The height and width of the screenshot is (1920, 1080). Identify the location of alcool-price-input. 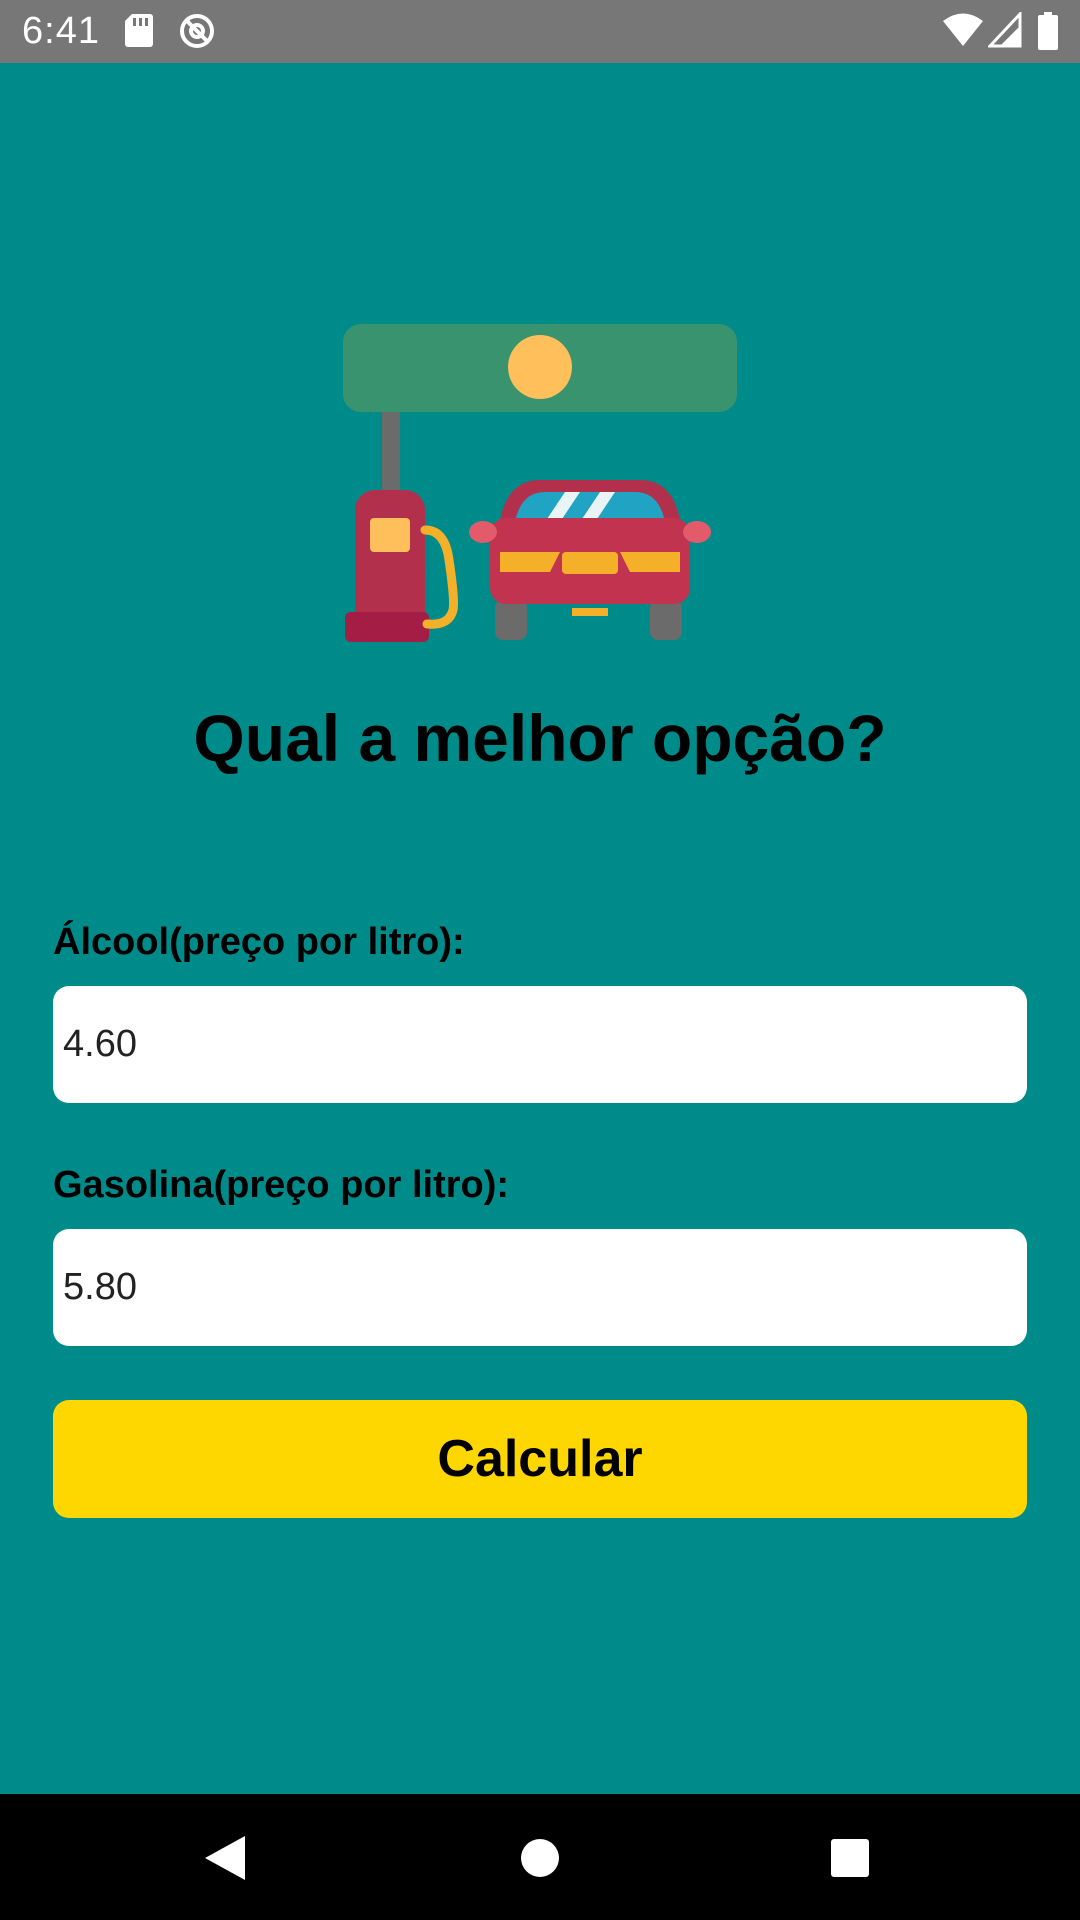
(540, 1044).